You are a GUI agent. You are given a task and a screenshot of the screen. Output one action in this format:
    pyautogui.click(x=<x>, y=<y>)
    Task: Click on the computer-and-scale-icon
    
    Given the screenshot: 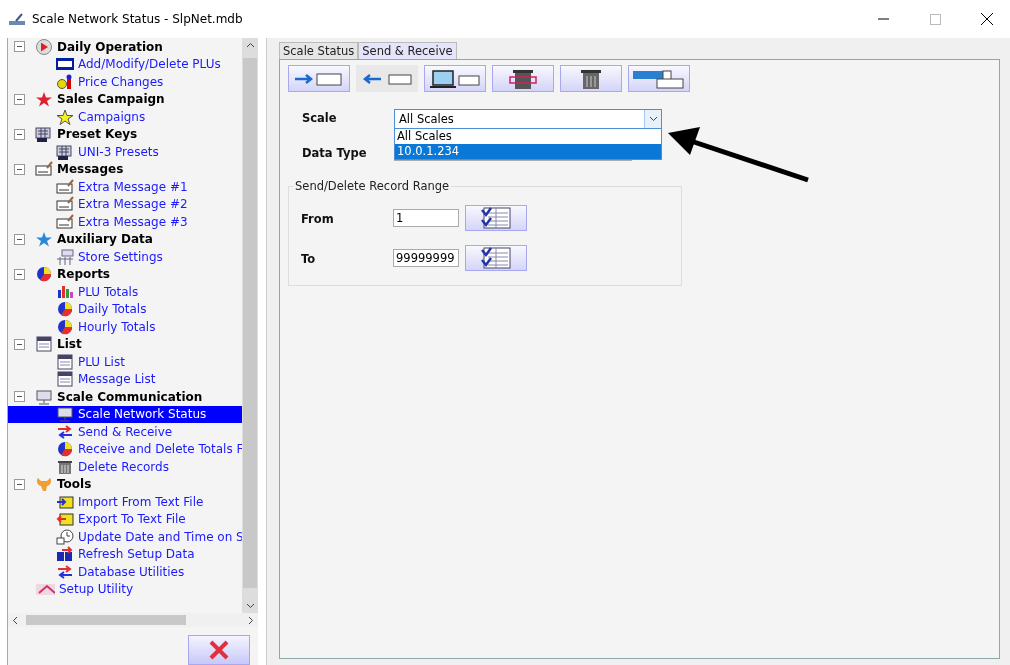 What is the action you would take?
    pyautogui.click(x=455, y=78)
    